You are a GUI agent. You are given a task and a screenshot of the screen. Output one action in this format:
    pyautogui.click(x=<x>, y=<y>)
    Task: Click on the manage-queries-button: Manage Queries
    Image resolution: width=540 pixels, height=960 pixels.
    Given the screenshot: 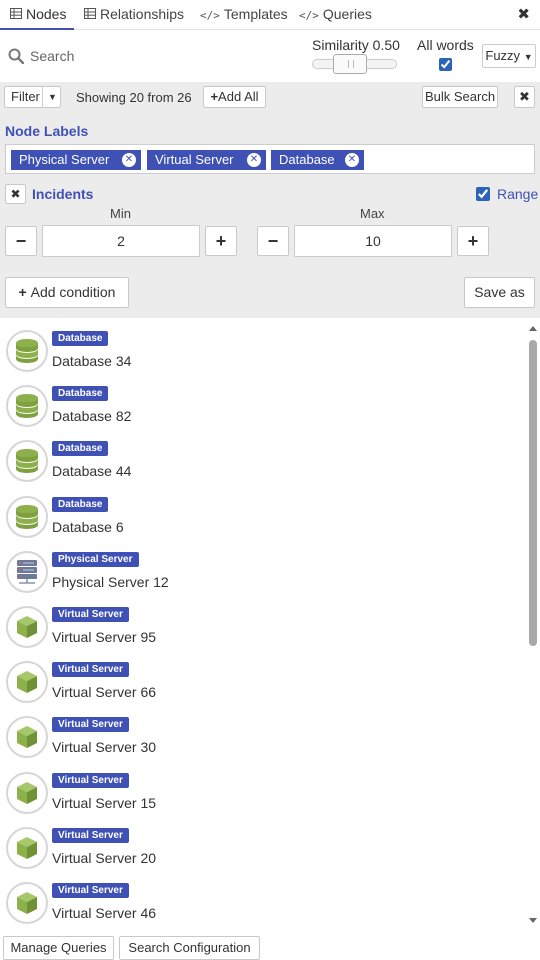 What is the action you would take?
    pyautogui.click(x=58, y=948)
    